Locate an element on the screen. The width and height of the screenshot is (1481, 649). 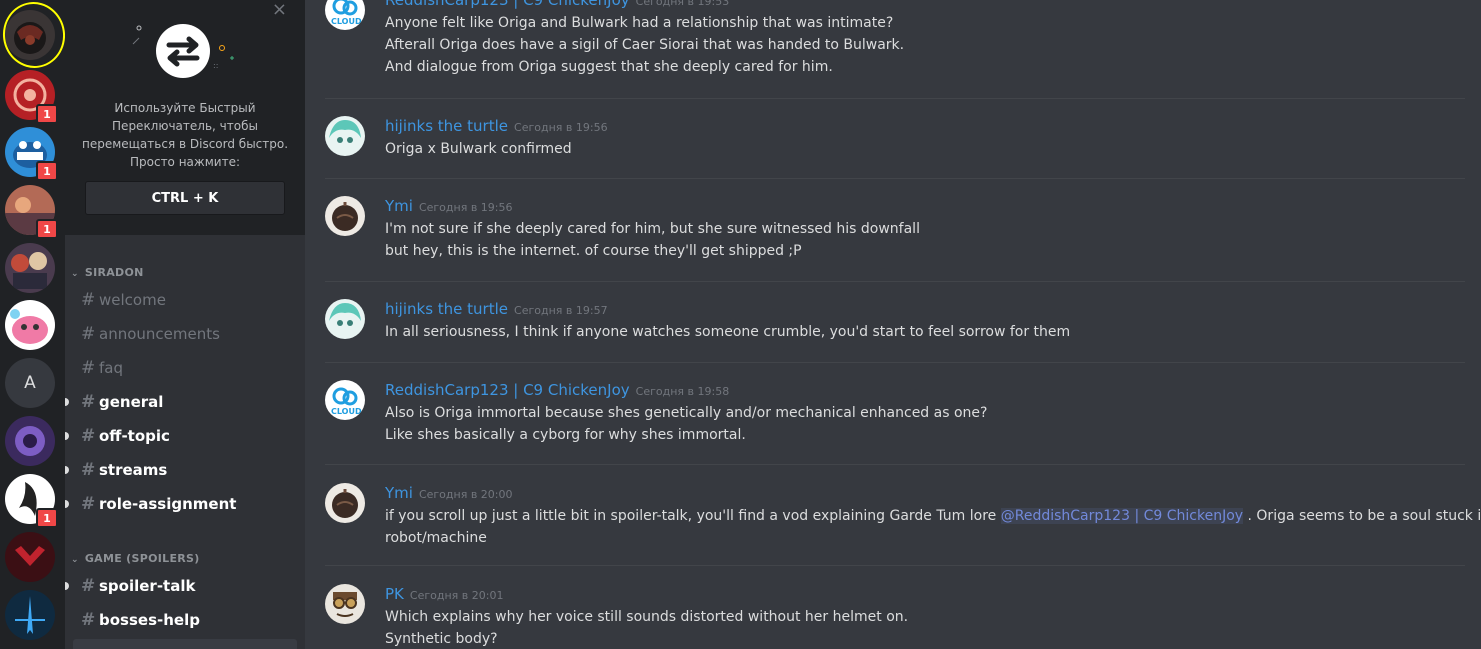
channel-selected-partial is located at coordinates (185, 644).